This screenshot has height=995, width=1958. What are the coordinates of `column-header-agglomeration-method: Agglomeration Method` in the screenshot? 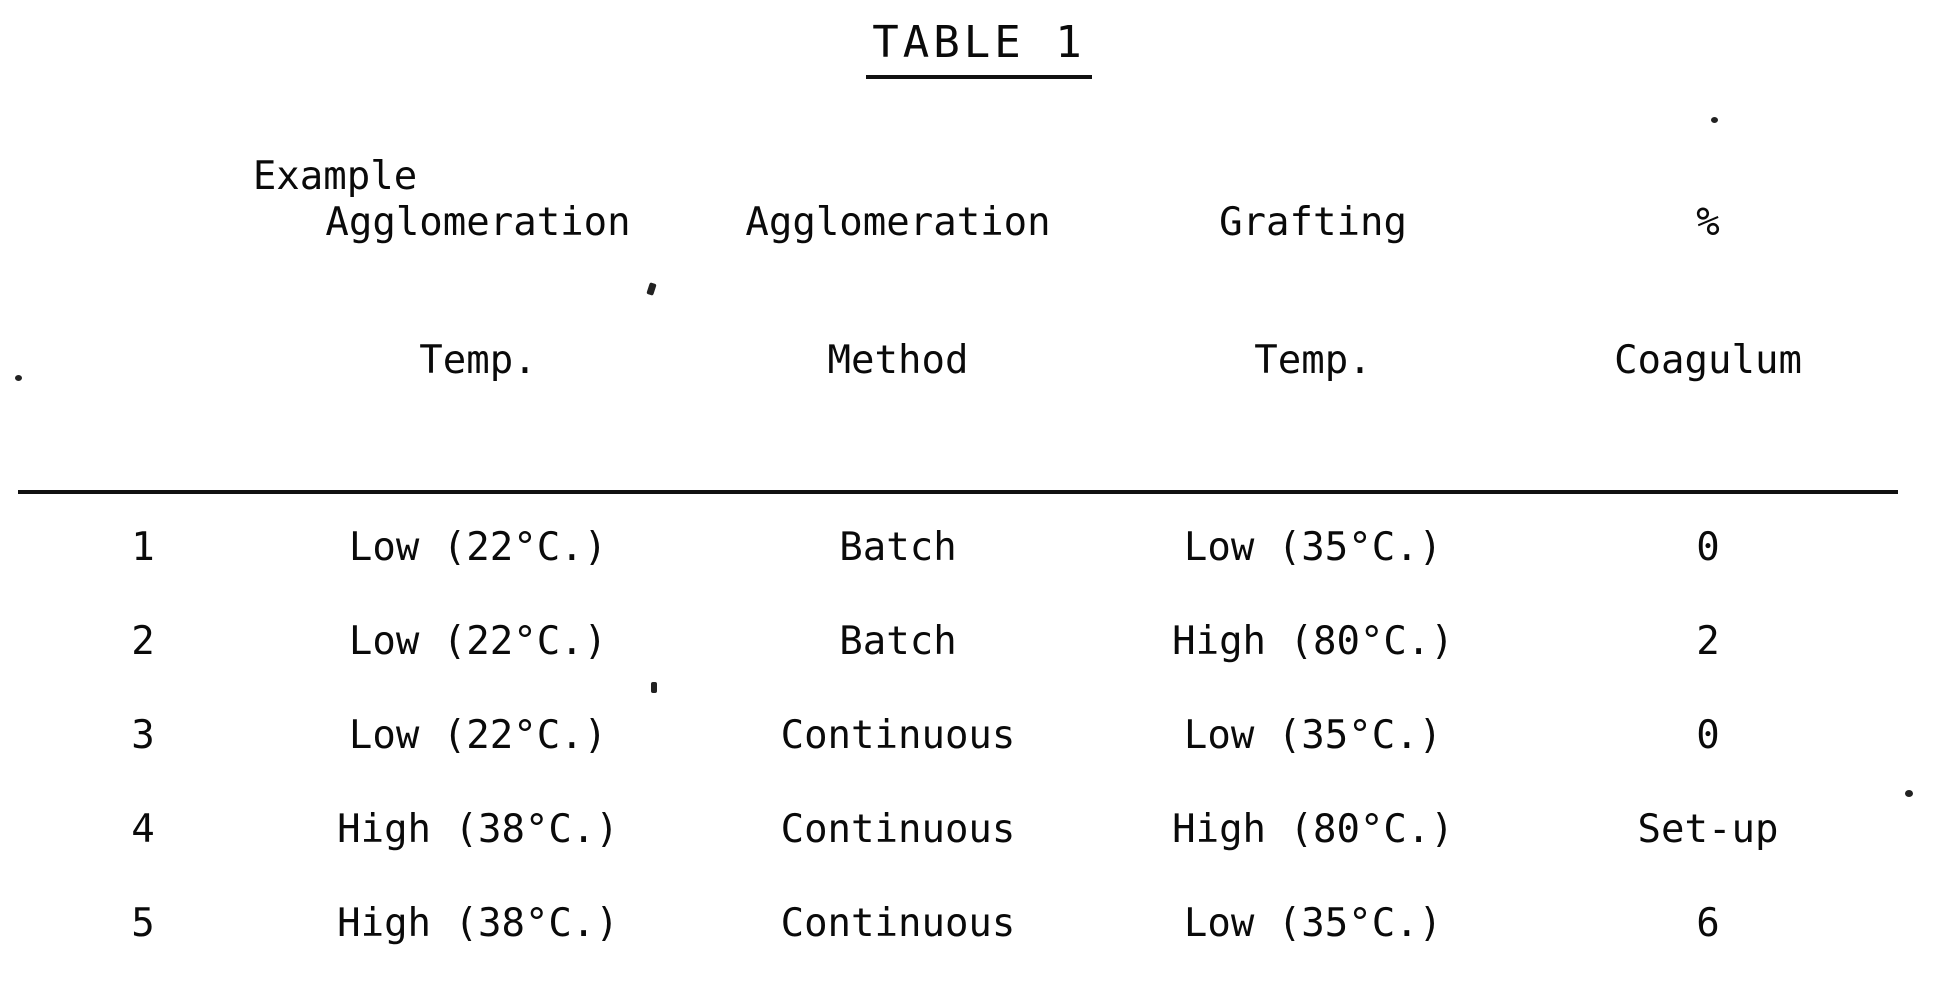 It's located at (898, 299).